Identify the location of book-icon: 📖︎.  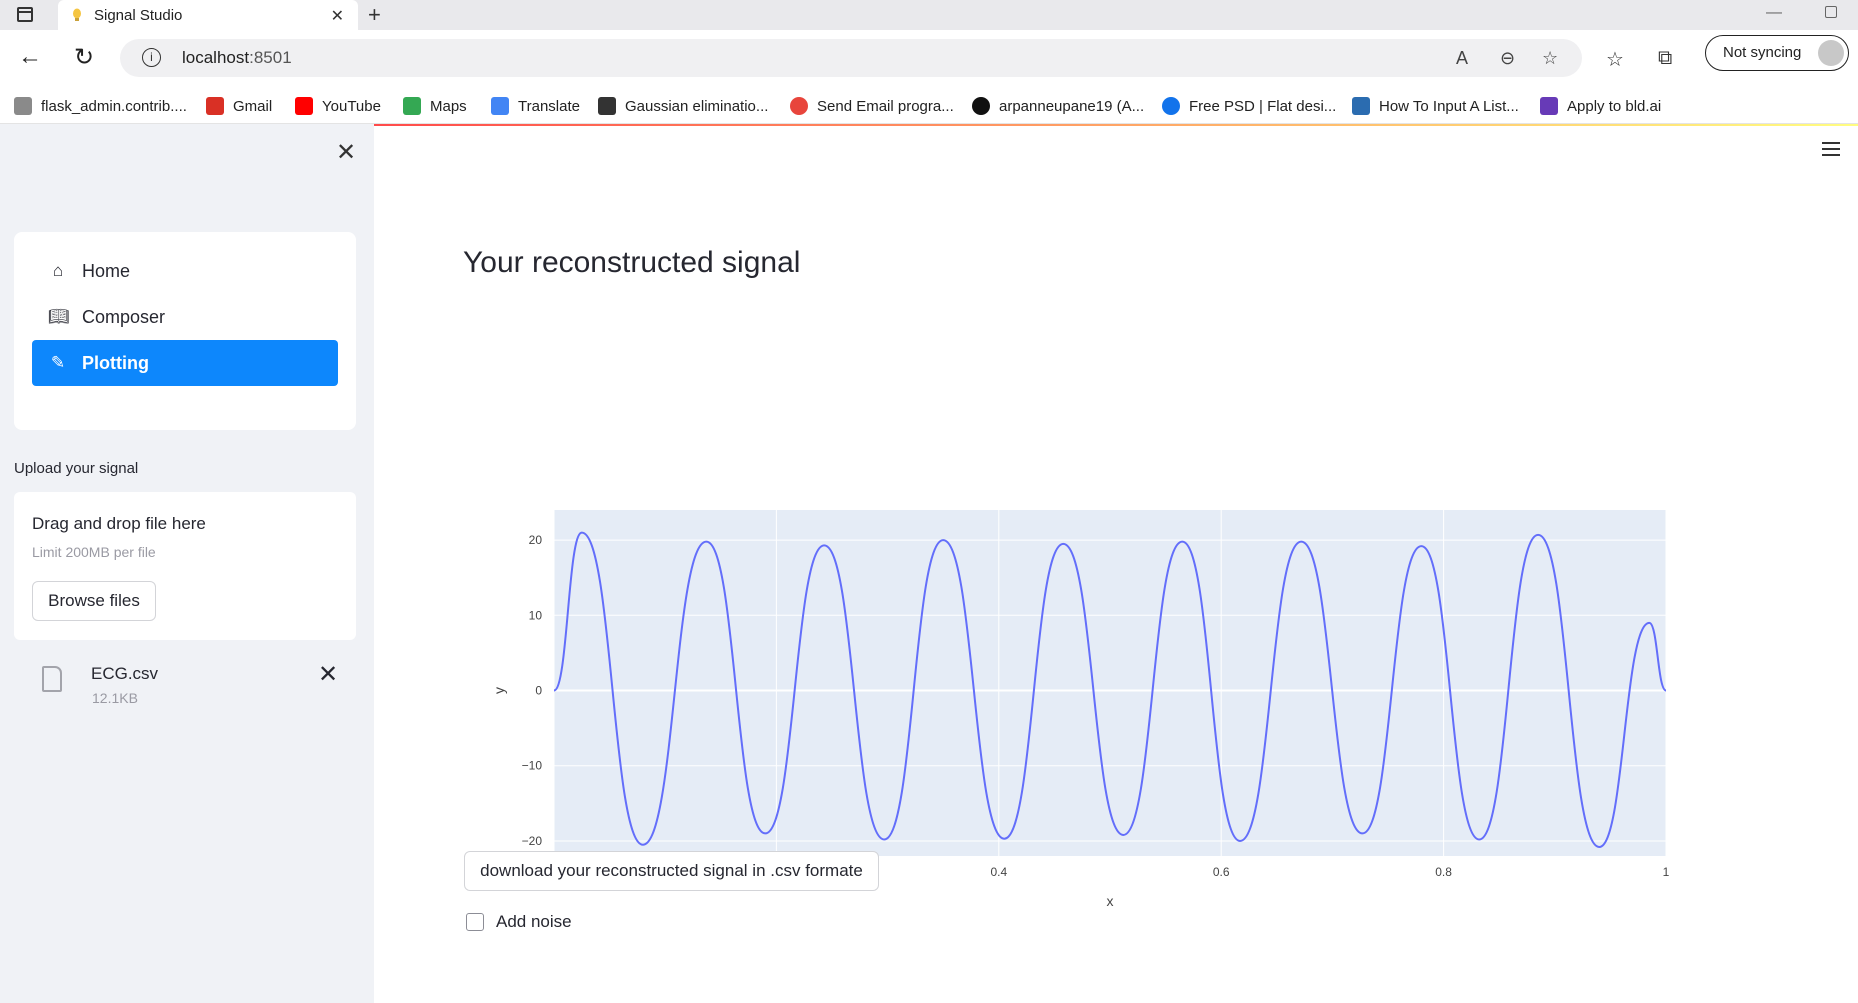
(59, 316).